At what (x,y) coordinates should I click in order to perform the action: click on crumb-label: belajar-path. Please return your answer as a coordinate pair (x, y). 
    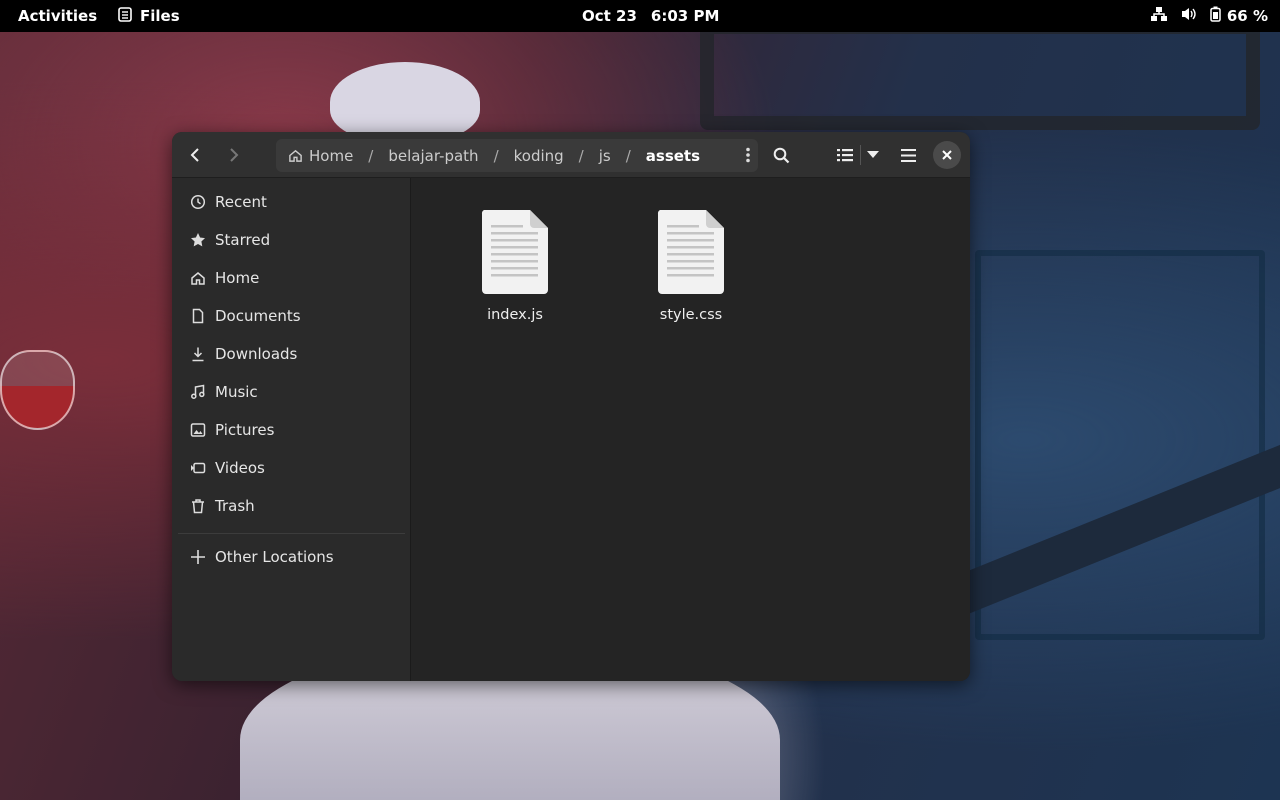
    Looking at the image, I should click on (433, 155).